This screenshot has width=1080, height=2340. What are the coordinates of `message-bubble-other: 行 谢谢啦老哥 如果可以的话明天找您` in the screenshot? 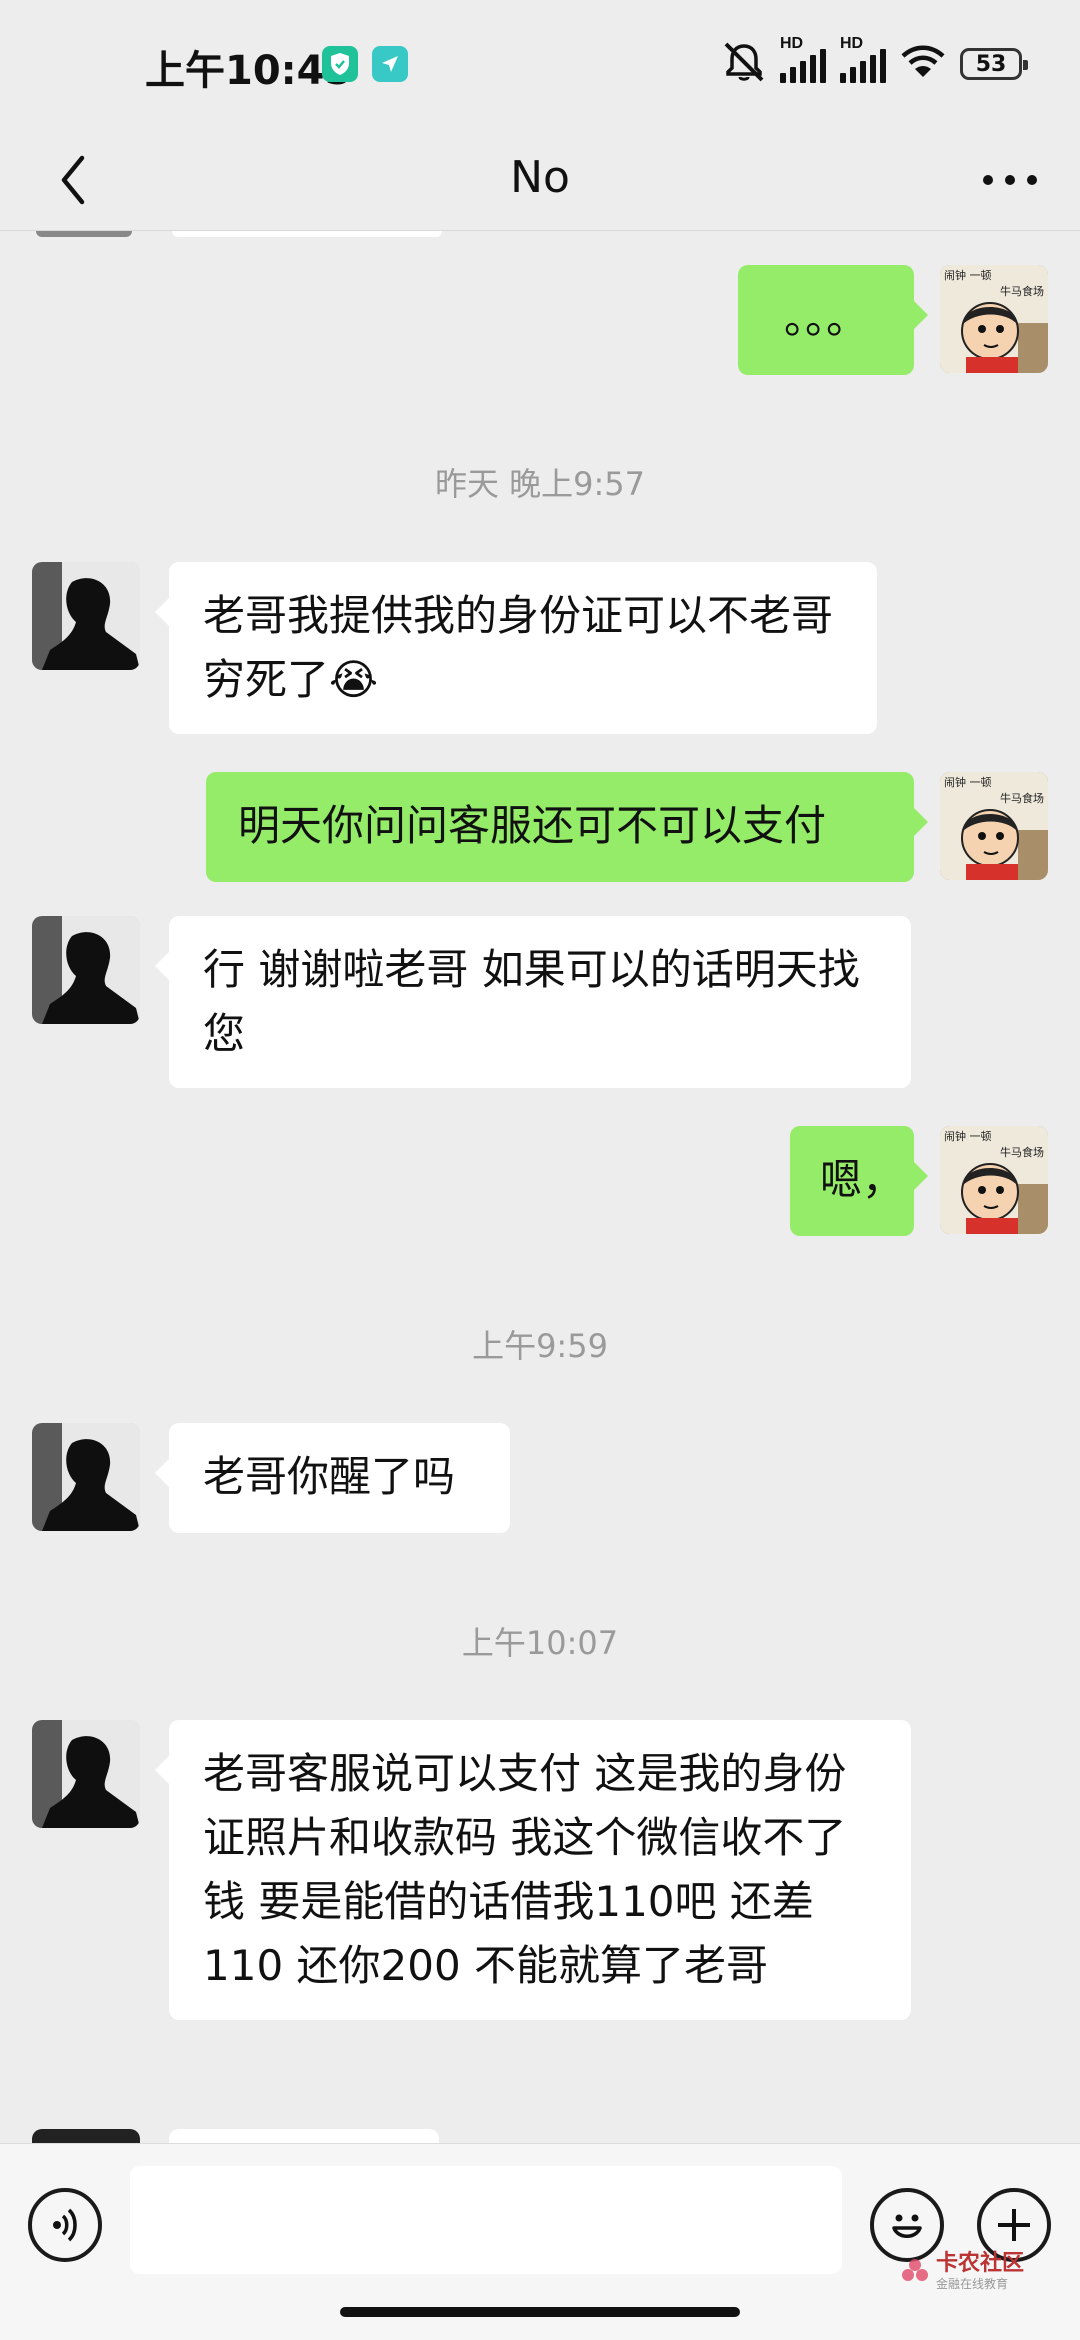 It's located at (533, 1002).